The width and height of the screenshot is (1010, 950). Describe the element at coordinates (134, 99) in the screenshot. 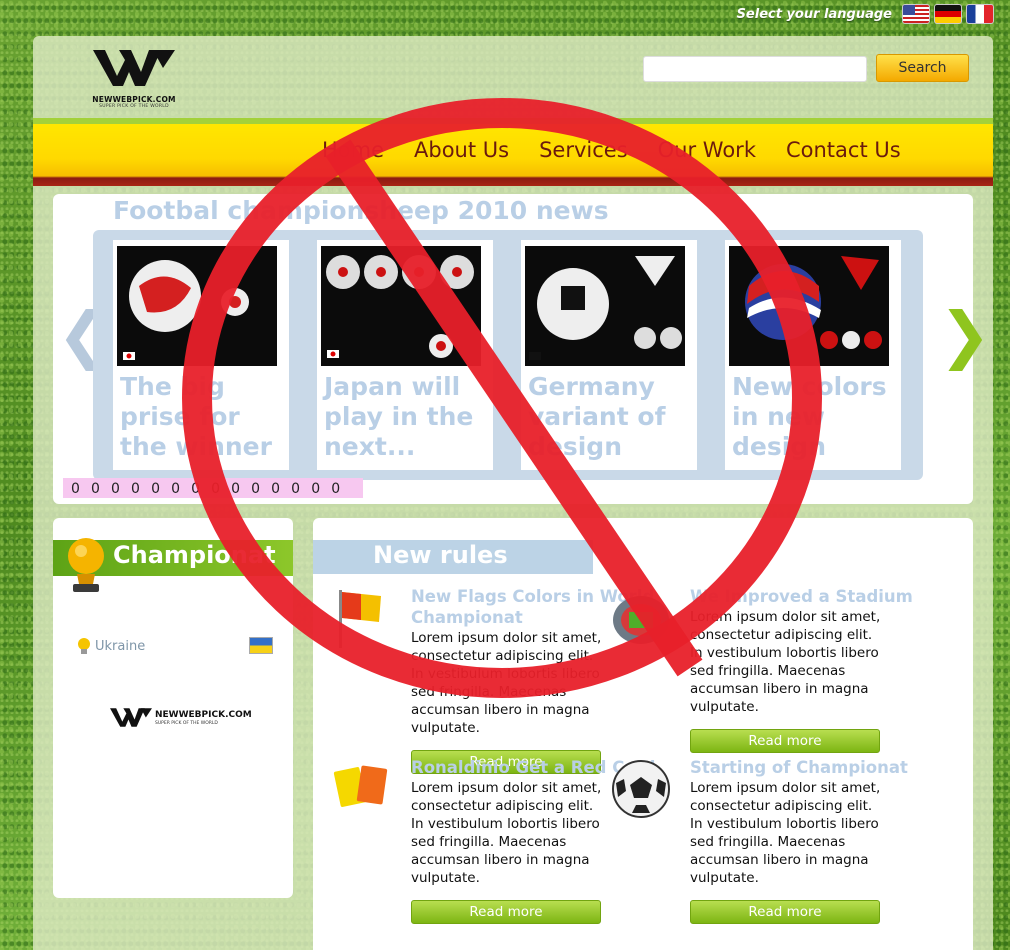

I see `logo-text: NEWWEBPICK.COM` at that location.